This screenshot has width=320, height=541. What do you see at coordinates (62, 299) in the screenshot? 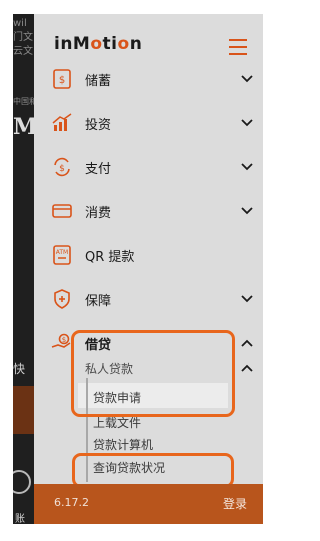
I see `shield-icon` at bounding box center [62, 299].